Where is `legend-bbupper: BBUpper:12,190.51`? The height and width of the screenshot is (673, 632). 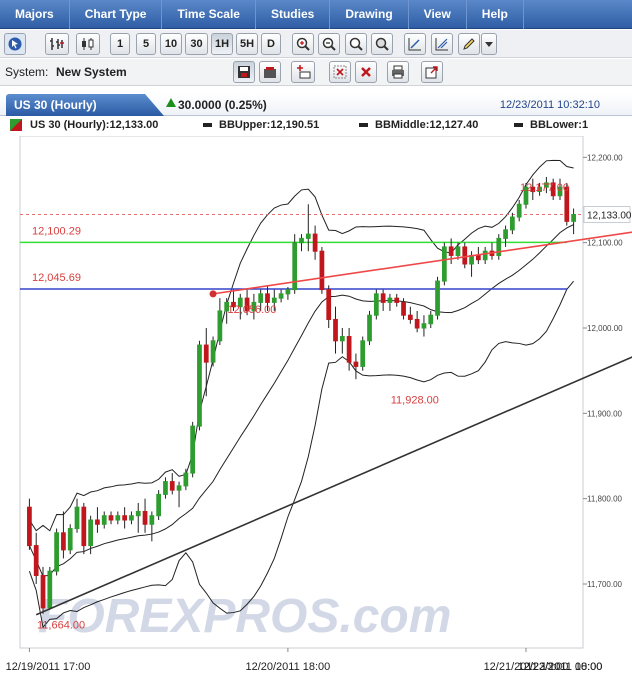 legend-bbupper: BBUpper:12,190.51 is located at coordinates (261, 125).